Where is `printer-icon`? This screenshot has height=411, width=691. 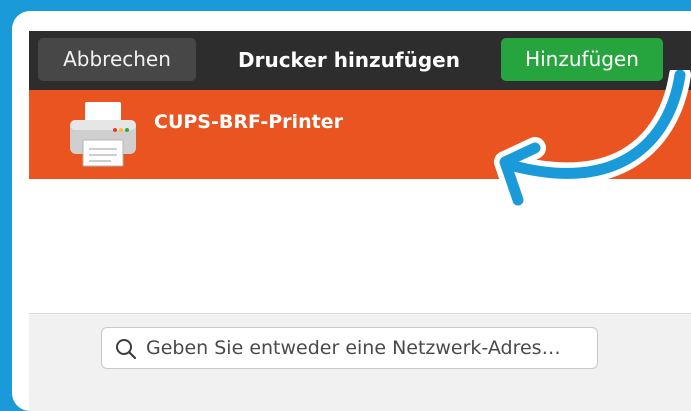 printer-icon is located at coordinates (103, 134).